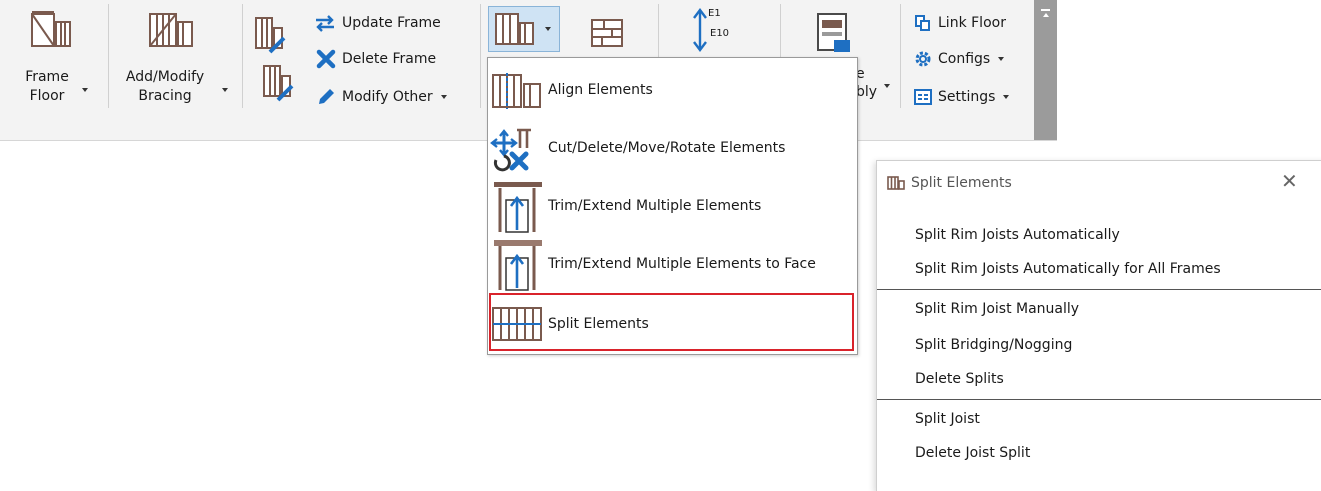 This screenshot has width=1321, height=491. Describe the element at coordinates (972, 23) in the screenshot. I see `link-floor-label: Link Floor` at that location.